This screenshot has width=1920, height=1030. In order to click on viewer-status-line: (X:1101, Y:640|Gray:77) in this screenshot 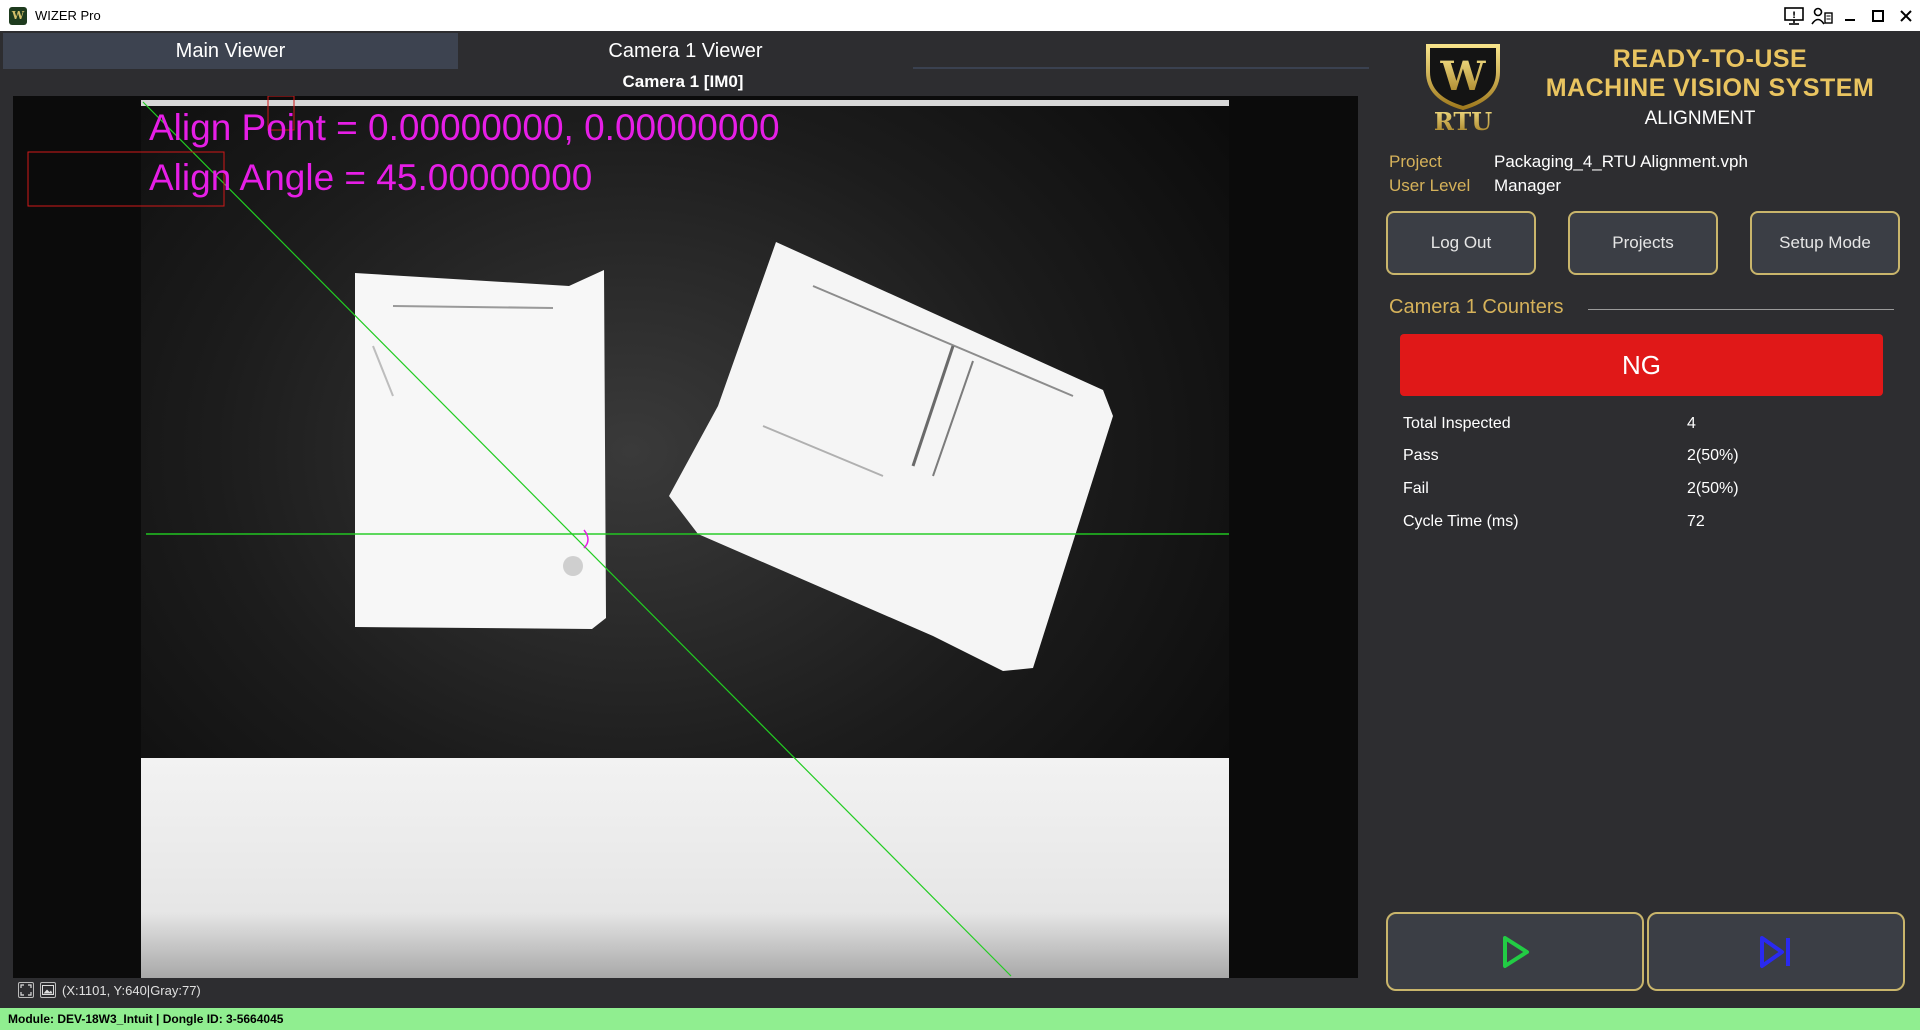, I will do `click(109, 990)`.